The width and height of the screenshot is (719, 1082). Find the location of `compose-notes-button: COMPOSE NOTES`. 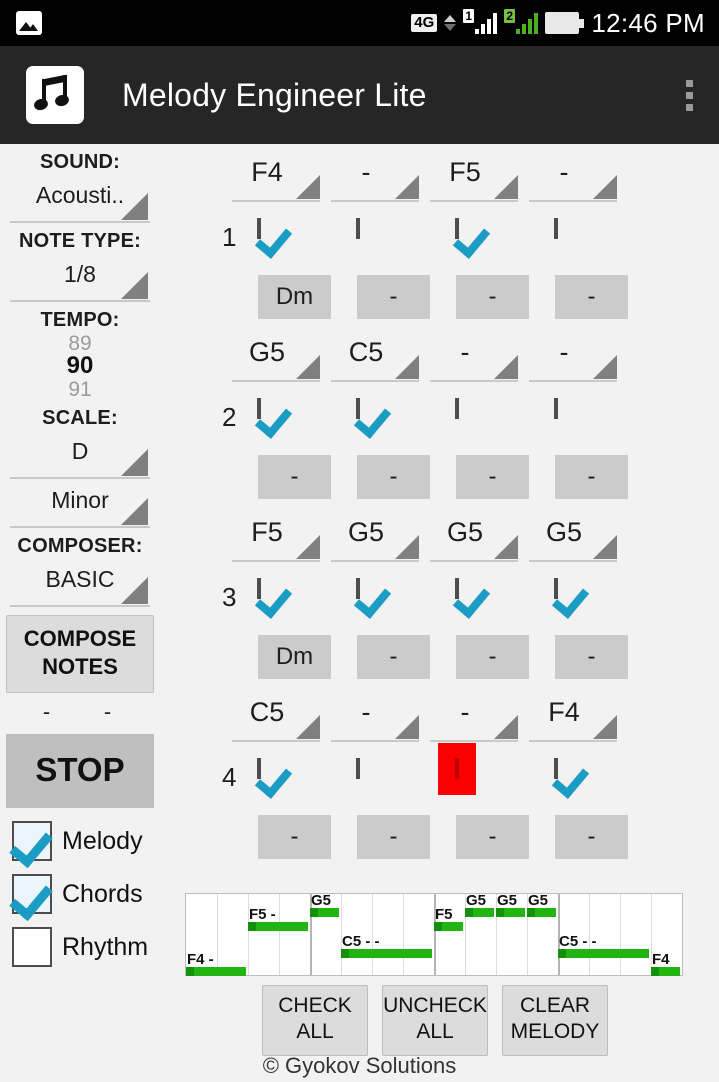

compose-notes-button: COMPOSE NOTES is located at coordinates (80, 654).